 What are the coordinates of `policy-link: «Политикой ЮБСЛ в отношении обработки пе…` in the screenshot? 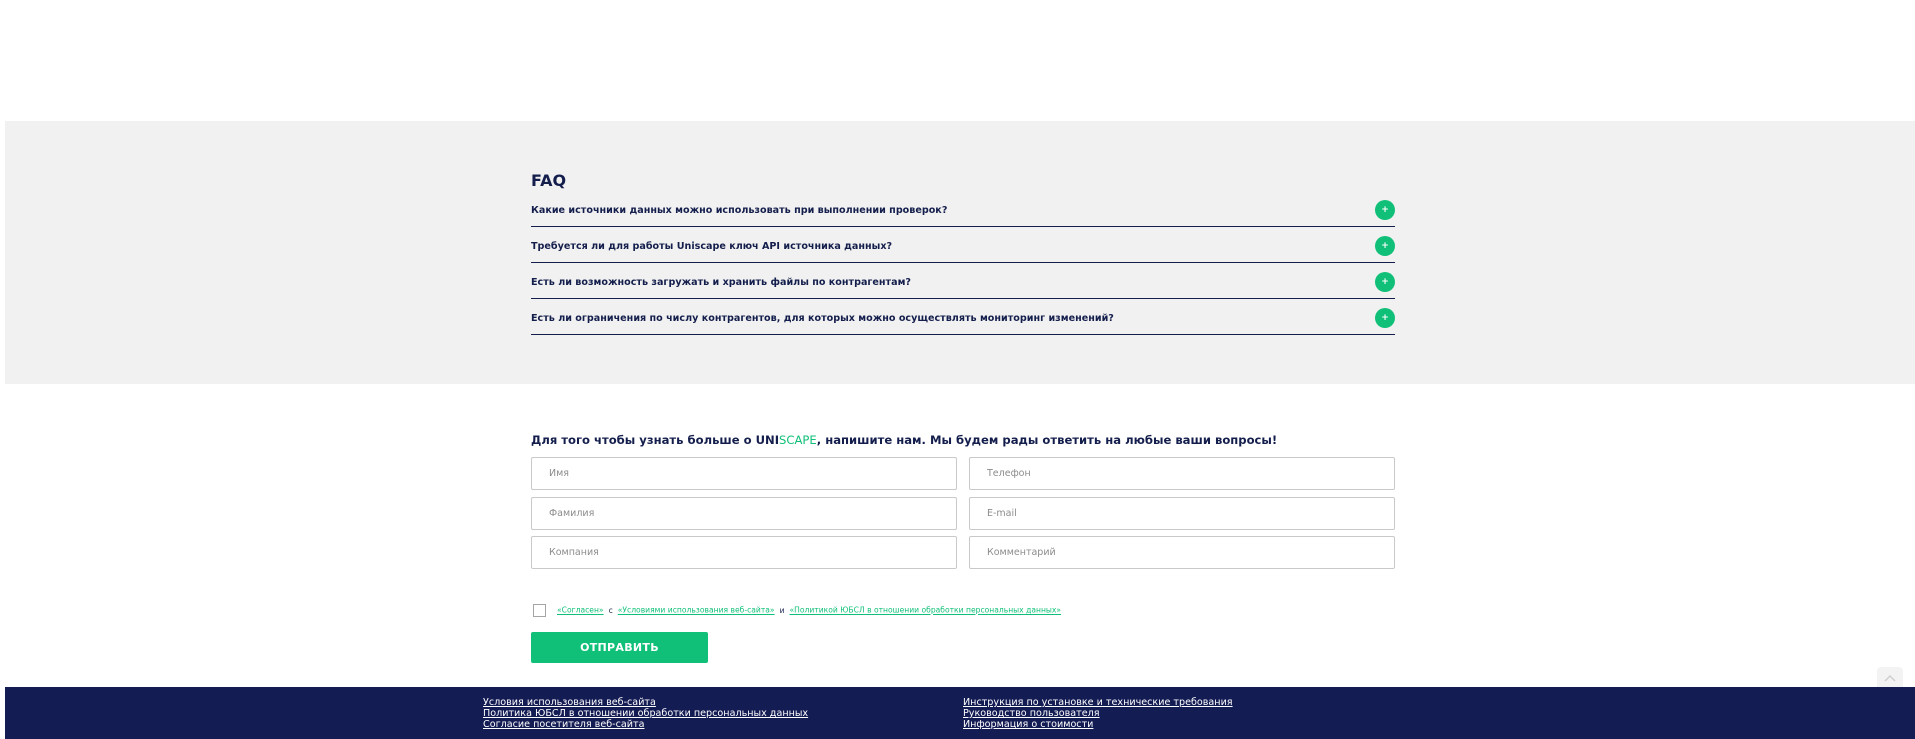 It's located at (926, 610).